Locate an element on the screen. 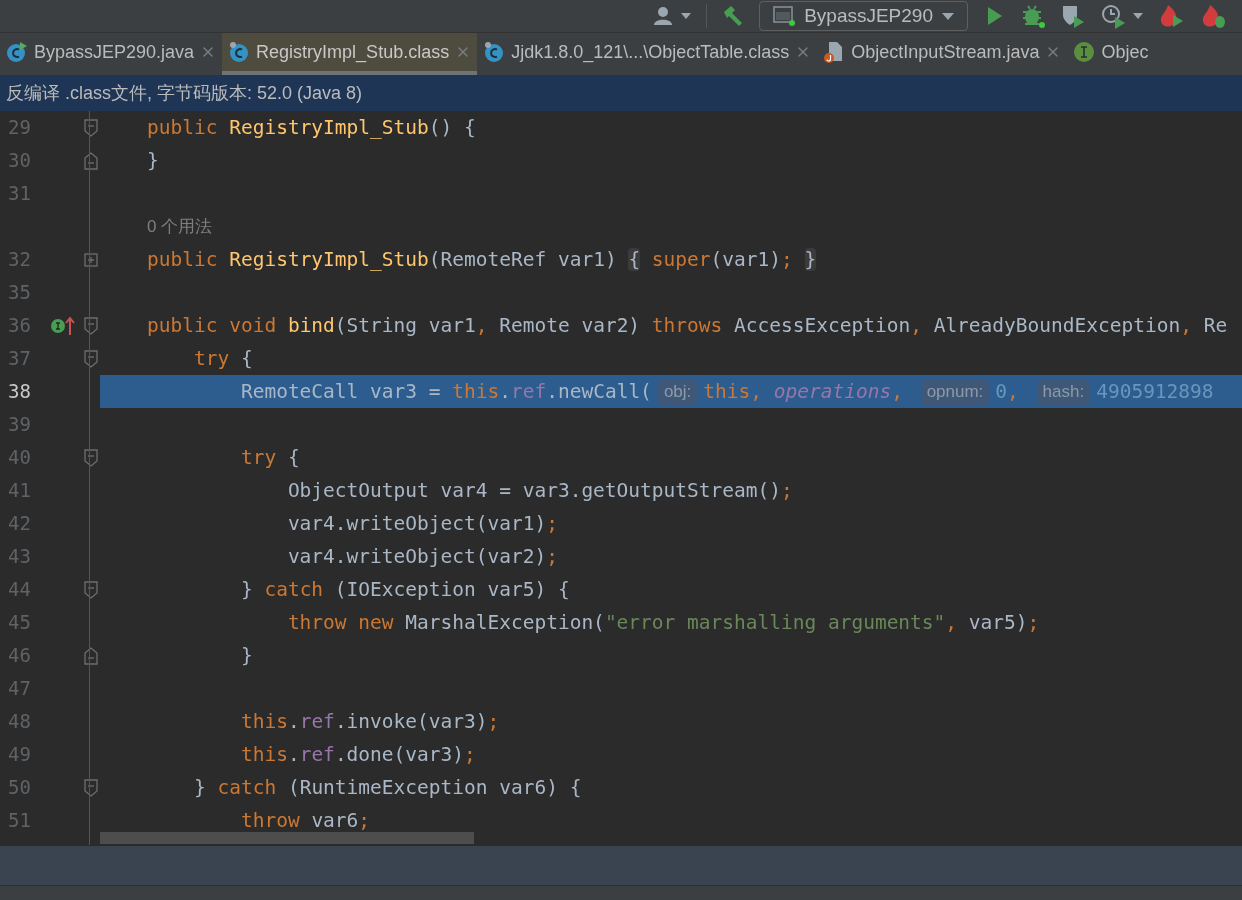 The width and height of the screenshot is (1242, 900). window-icon is located at coordinates (784, 16).